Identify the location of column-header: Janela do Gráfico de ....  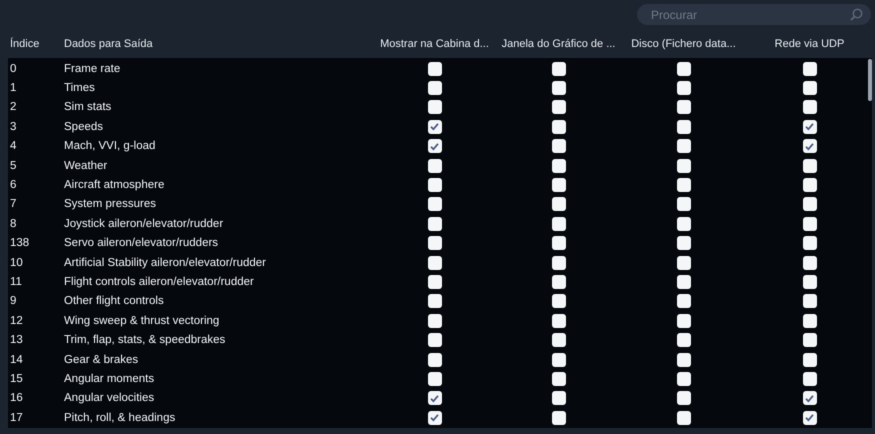
(558, 44).